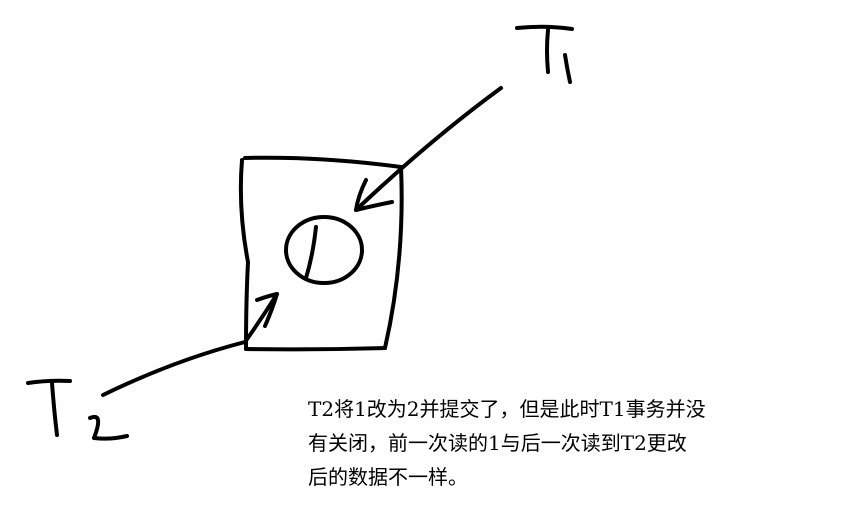  I want to click on t1-read-arrow, so click(428, 149).